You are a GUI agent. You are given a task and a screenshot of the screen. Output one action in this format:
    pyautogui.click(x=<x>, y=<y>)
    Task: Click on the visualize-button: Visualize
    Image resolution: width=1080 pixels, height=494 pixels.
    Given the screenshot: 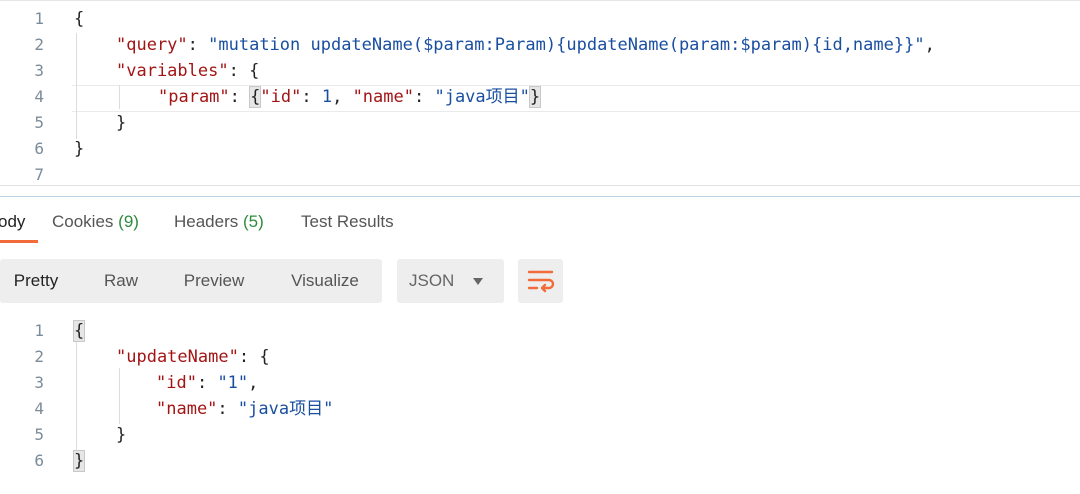 What is the action you would take?
    pyautogui.click(x=325, y=281)
    